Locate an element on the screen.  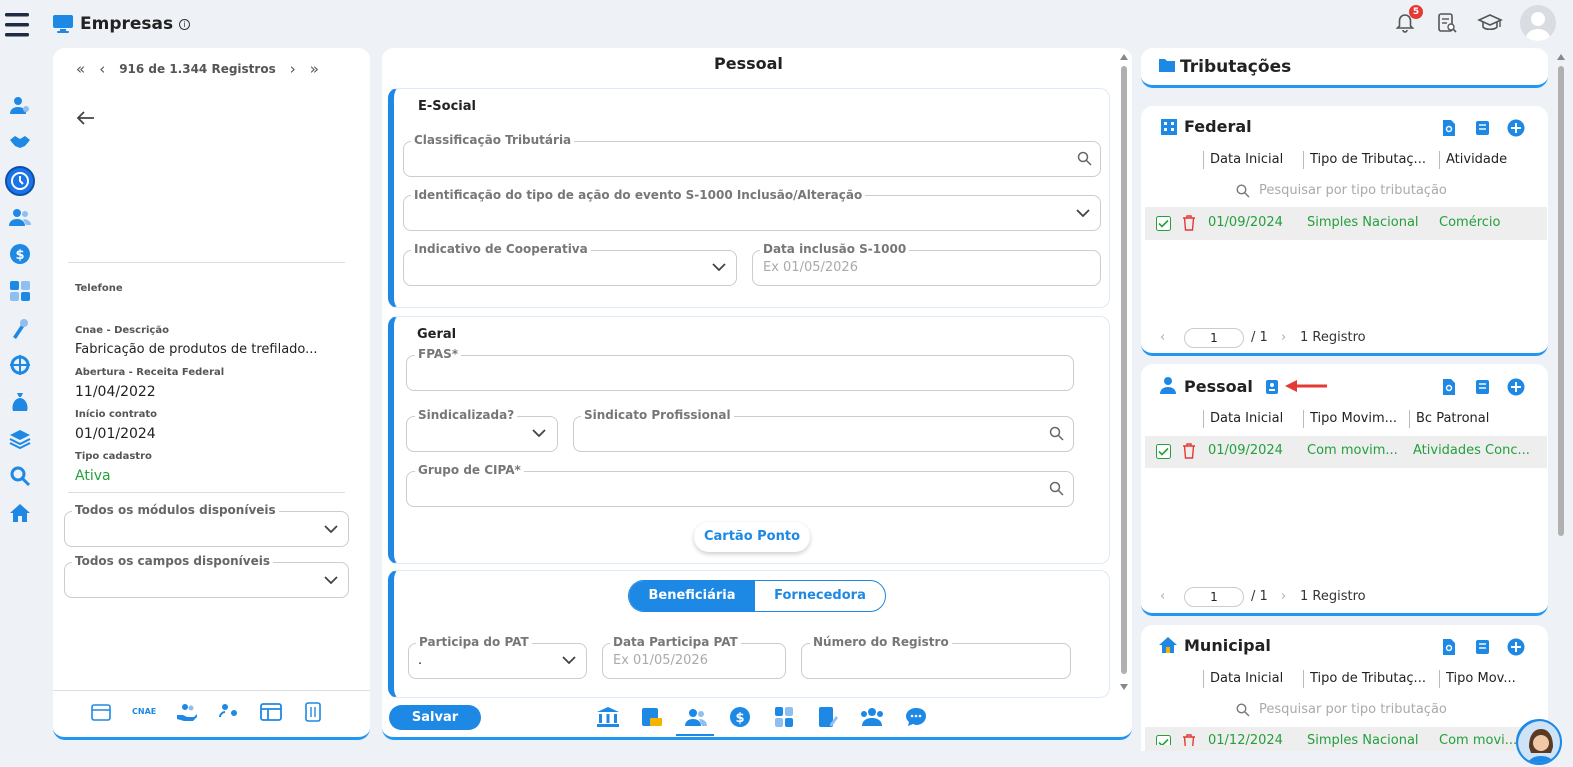
user-avatar is located at coordinates (1538, 23).